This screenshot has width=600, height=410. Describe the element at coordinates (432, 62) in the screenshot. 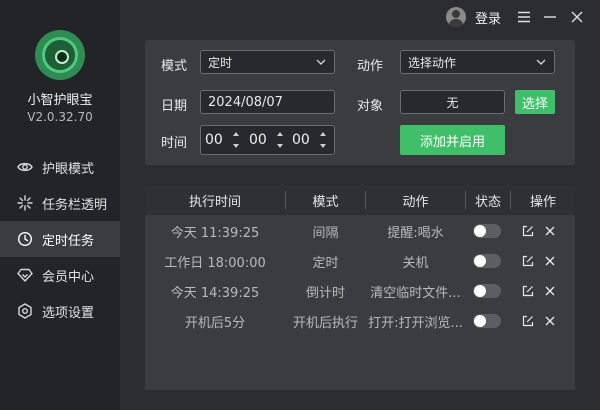

I see `action-select-value: 选择动作` at that location.